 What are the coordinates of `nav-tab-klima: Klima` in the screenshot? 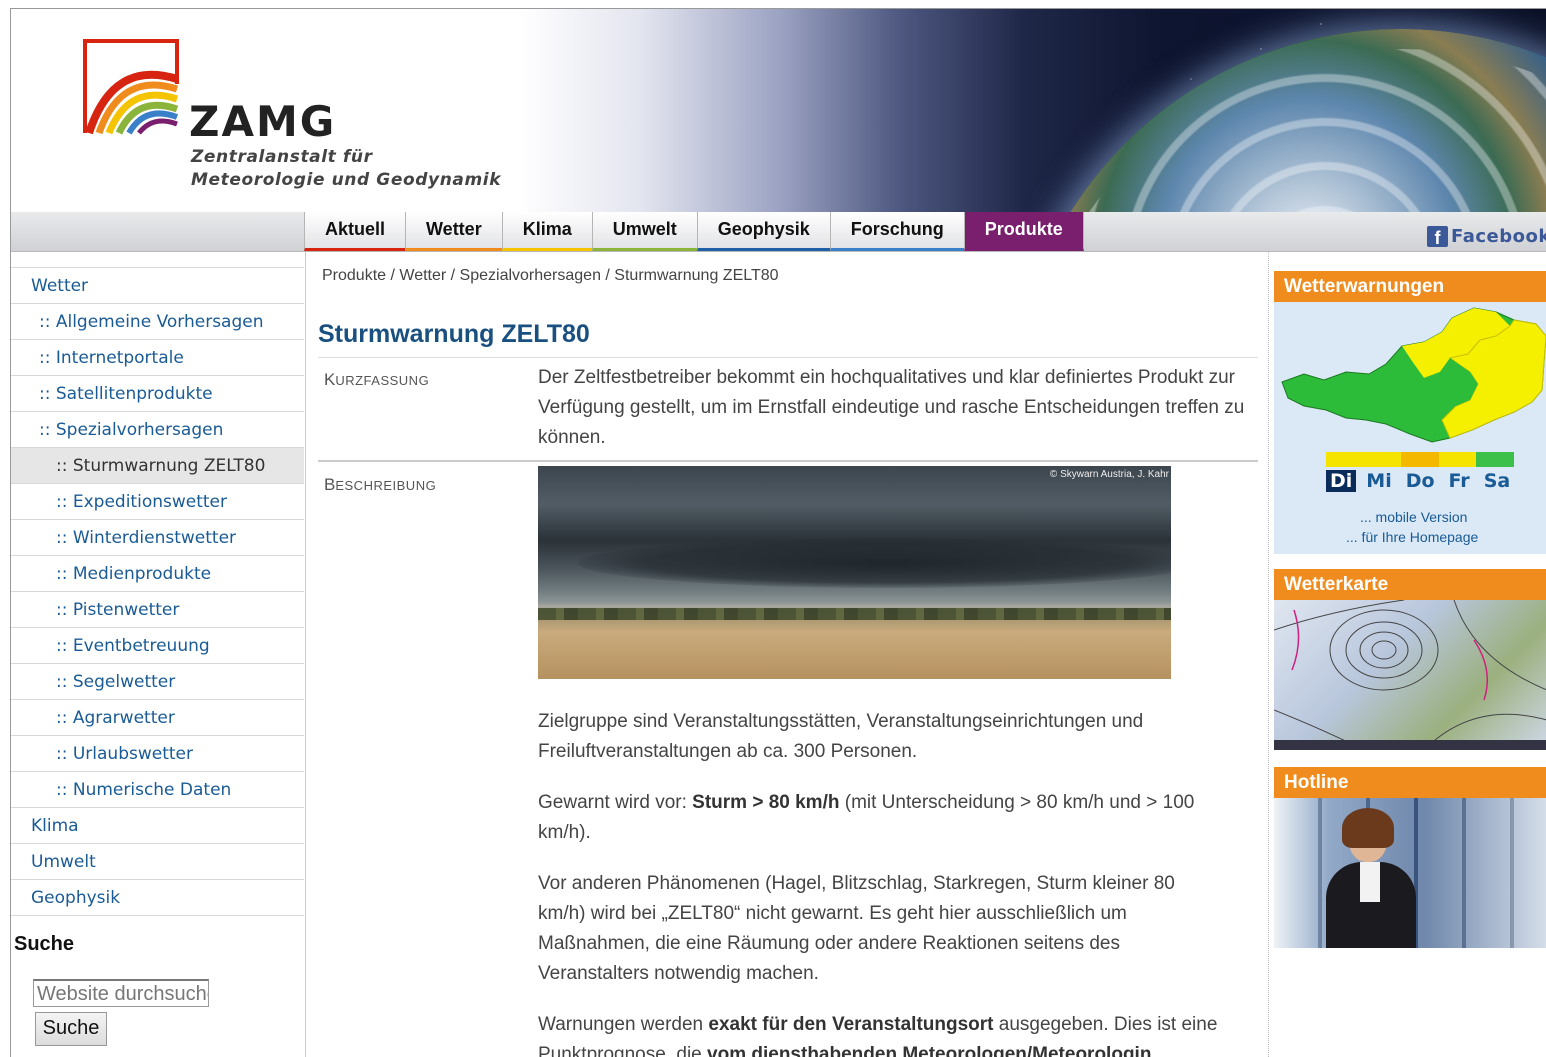 It's located at (546, 231).